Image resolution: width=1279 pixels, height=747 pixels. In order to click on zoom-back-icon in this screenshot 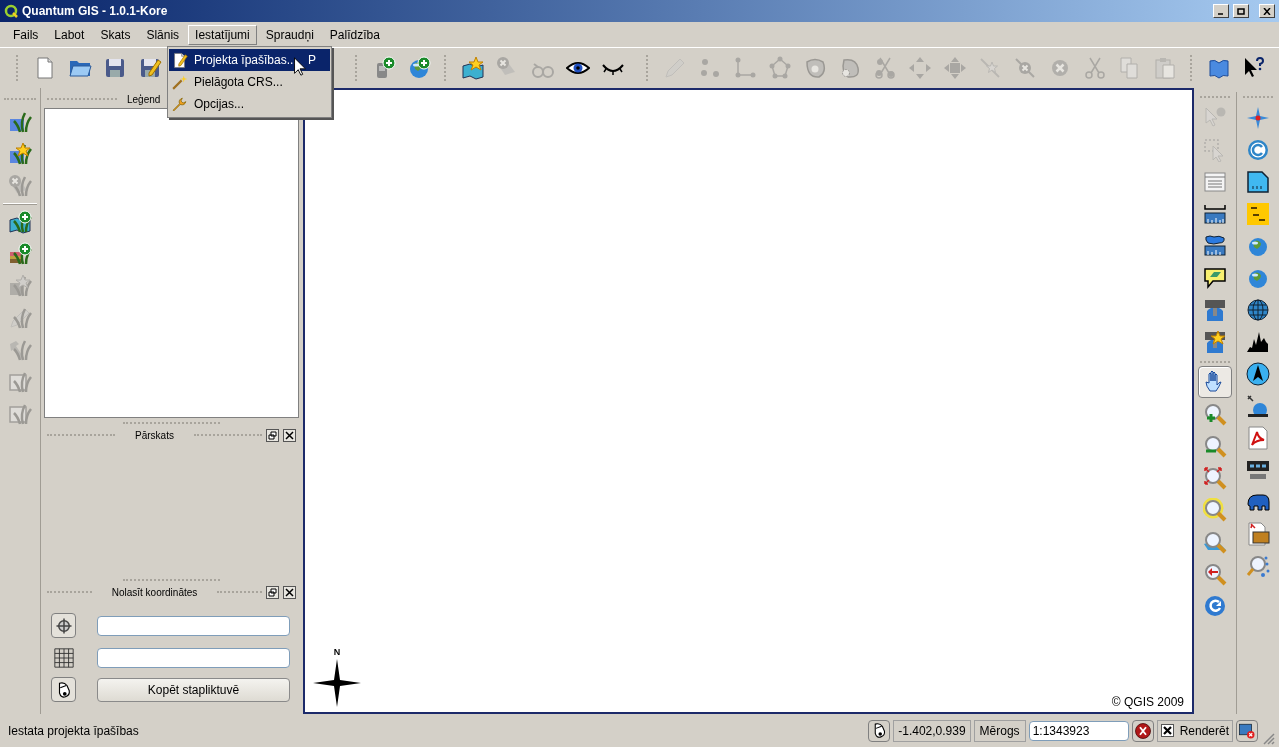, I will do `click(1215, 574)`.